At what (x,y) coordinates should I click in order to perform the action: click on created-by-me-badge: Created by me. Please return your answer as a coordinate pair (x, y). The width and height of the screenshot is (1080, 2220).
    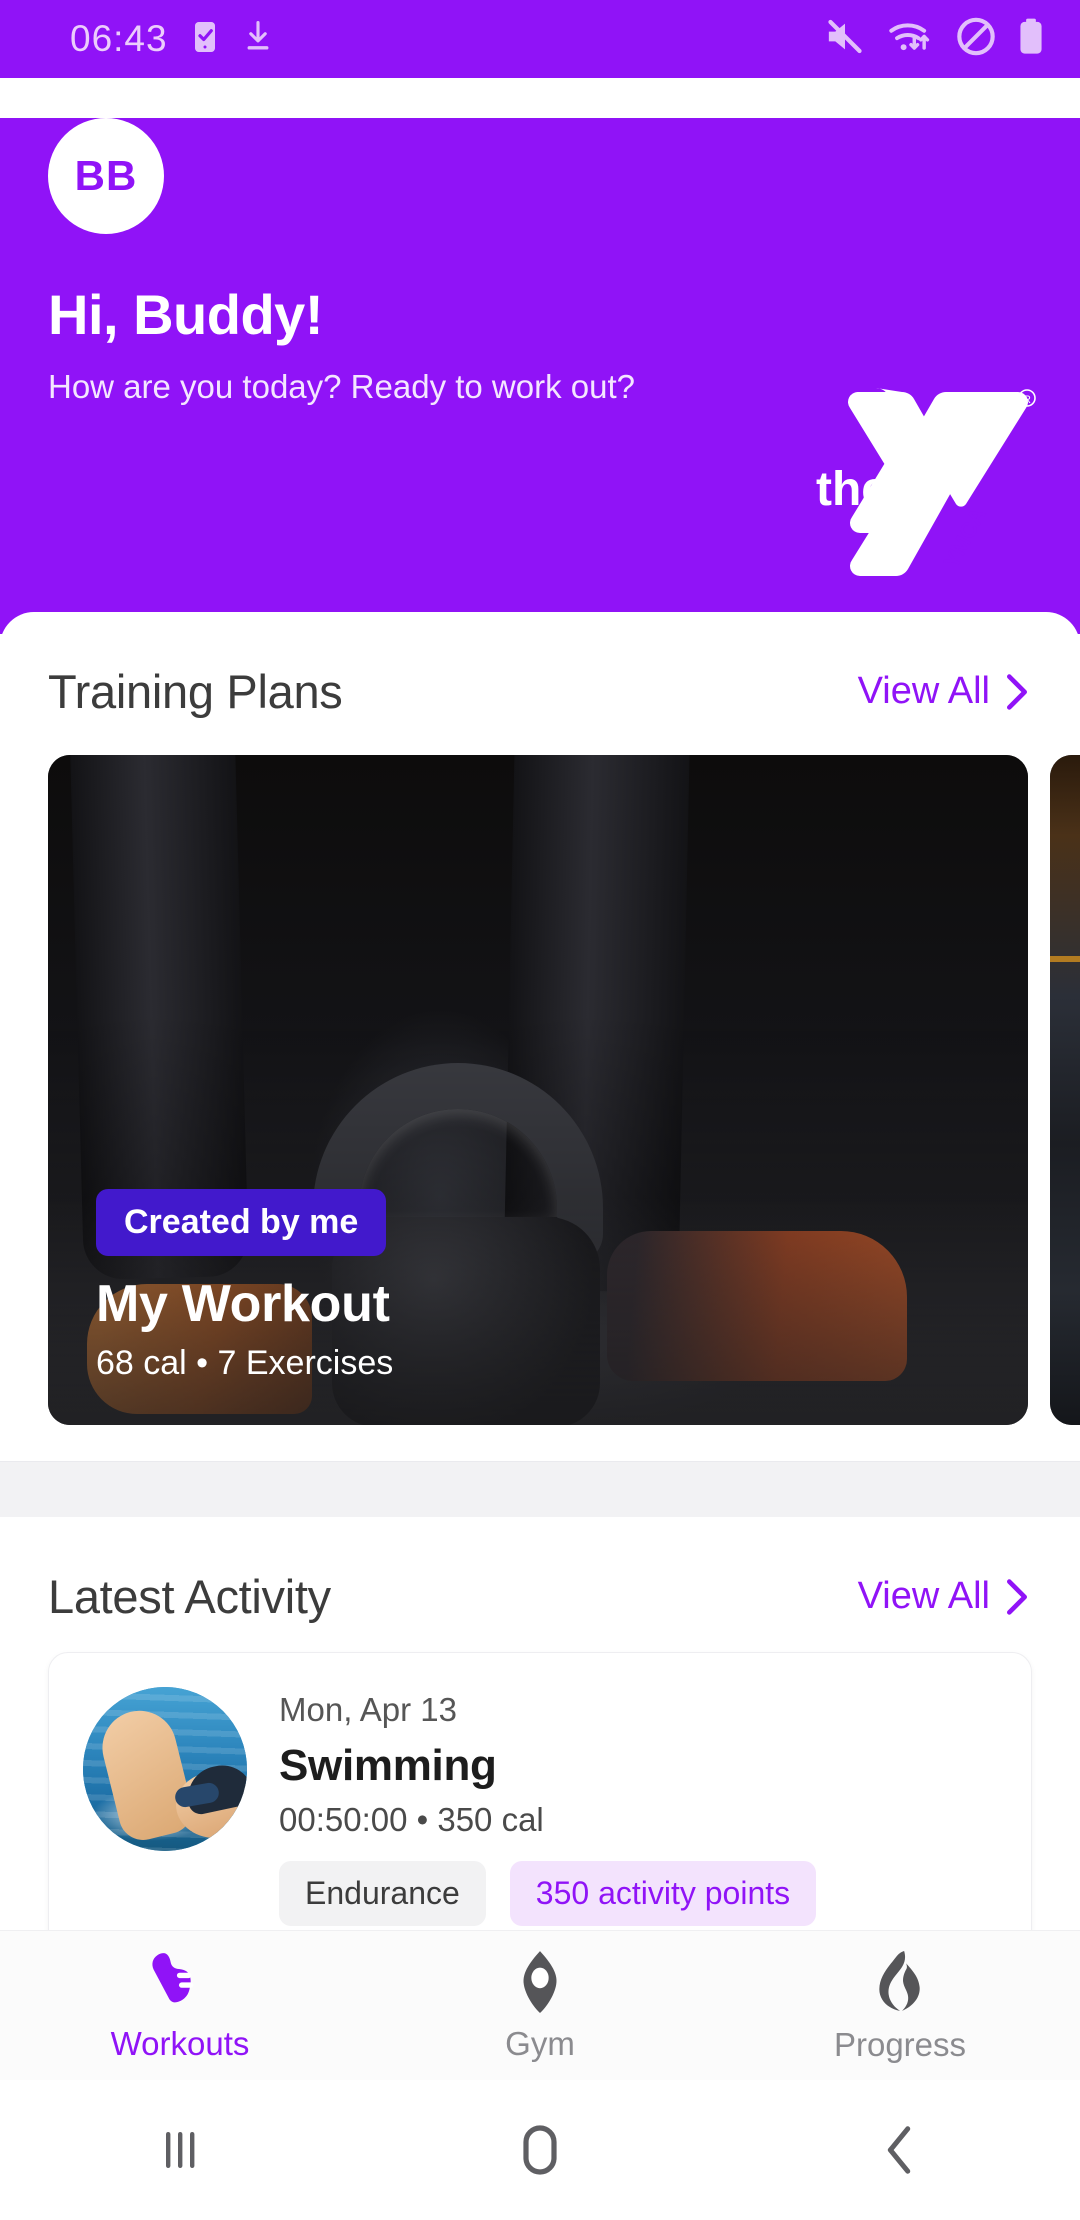
    Looking at the image, I should click on (241, 1222).